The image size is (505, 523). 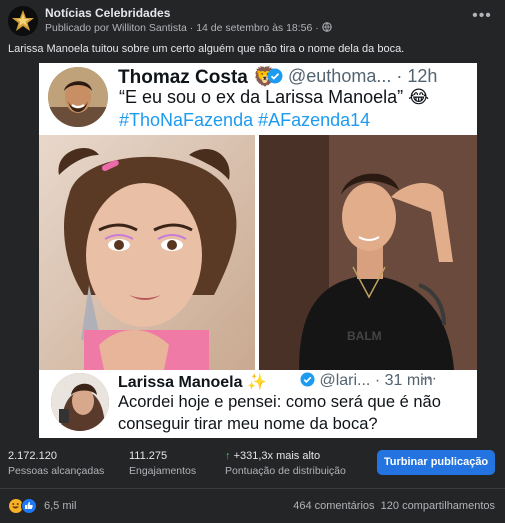 What do you see at coordinates (254, 28) in the screenshot?
I see `post-date: 14 de setembro às 18:56` at bounding box center [254, 28].